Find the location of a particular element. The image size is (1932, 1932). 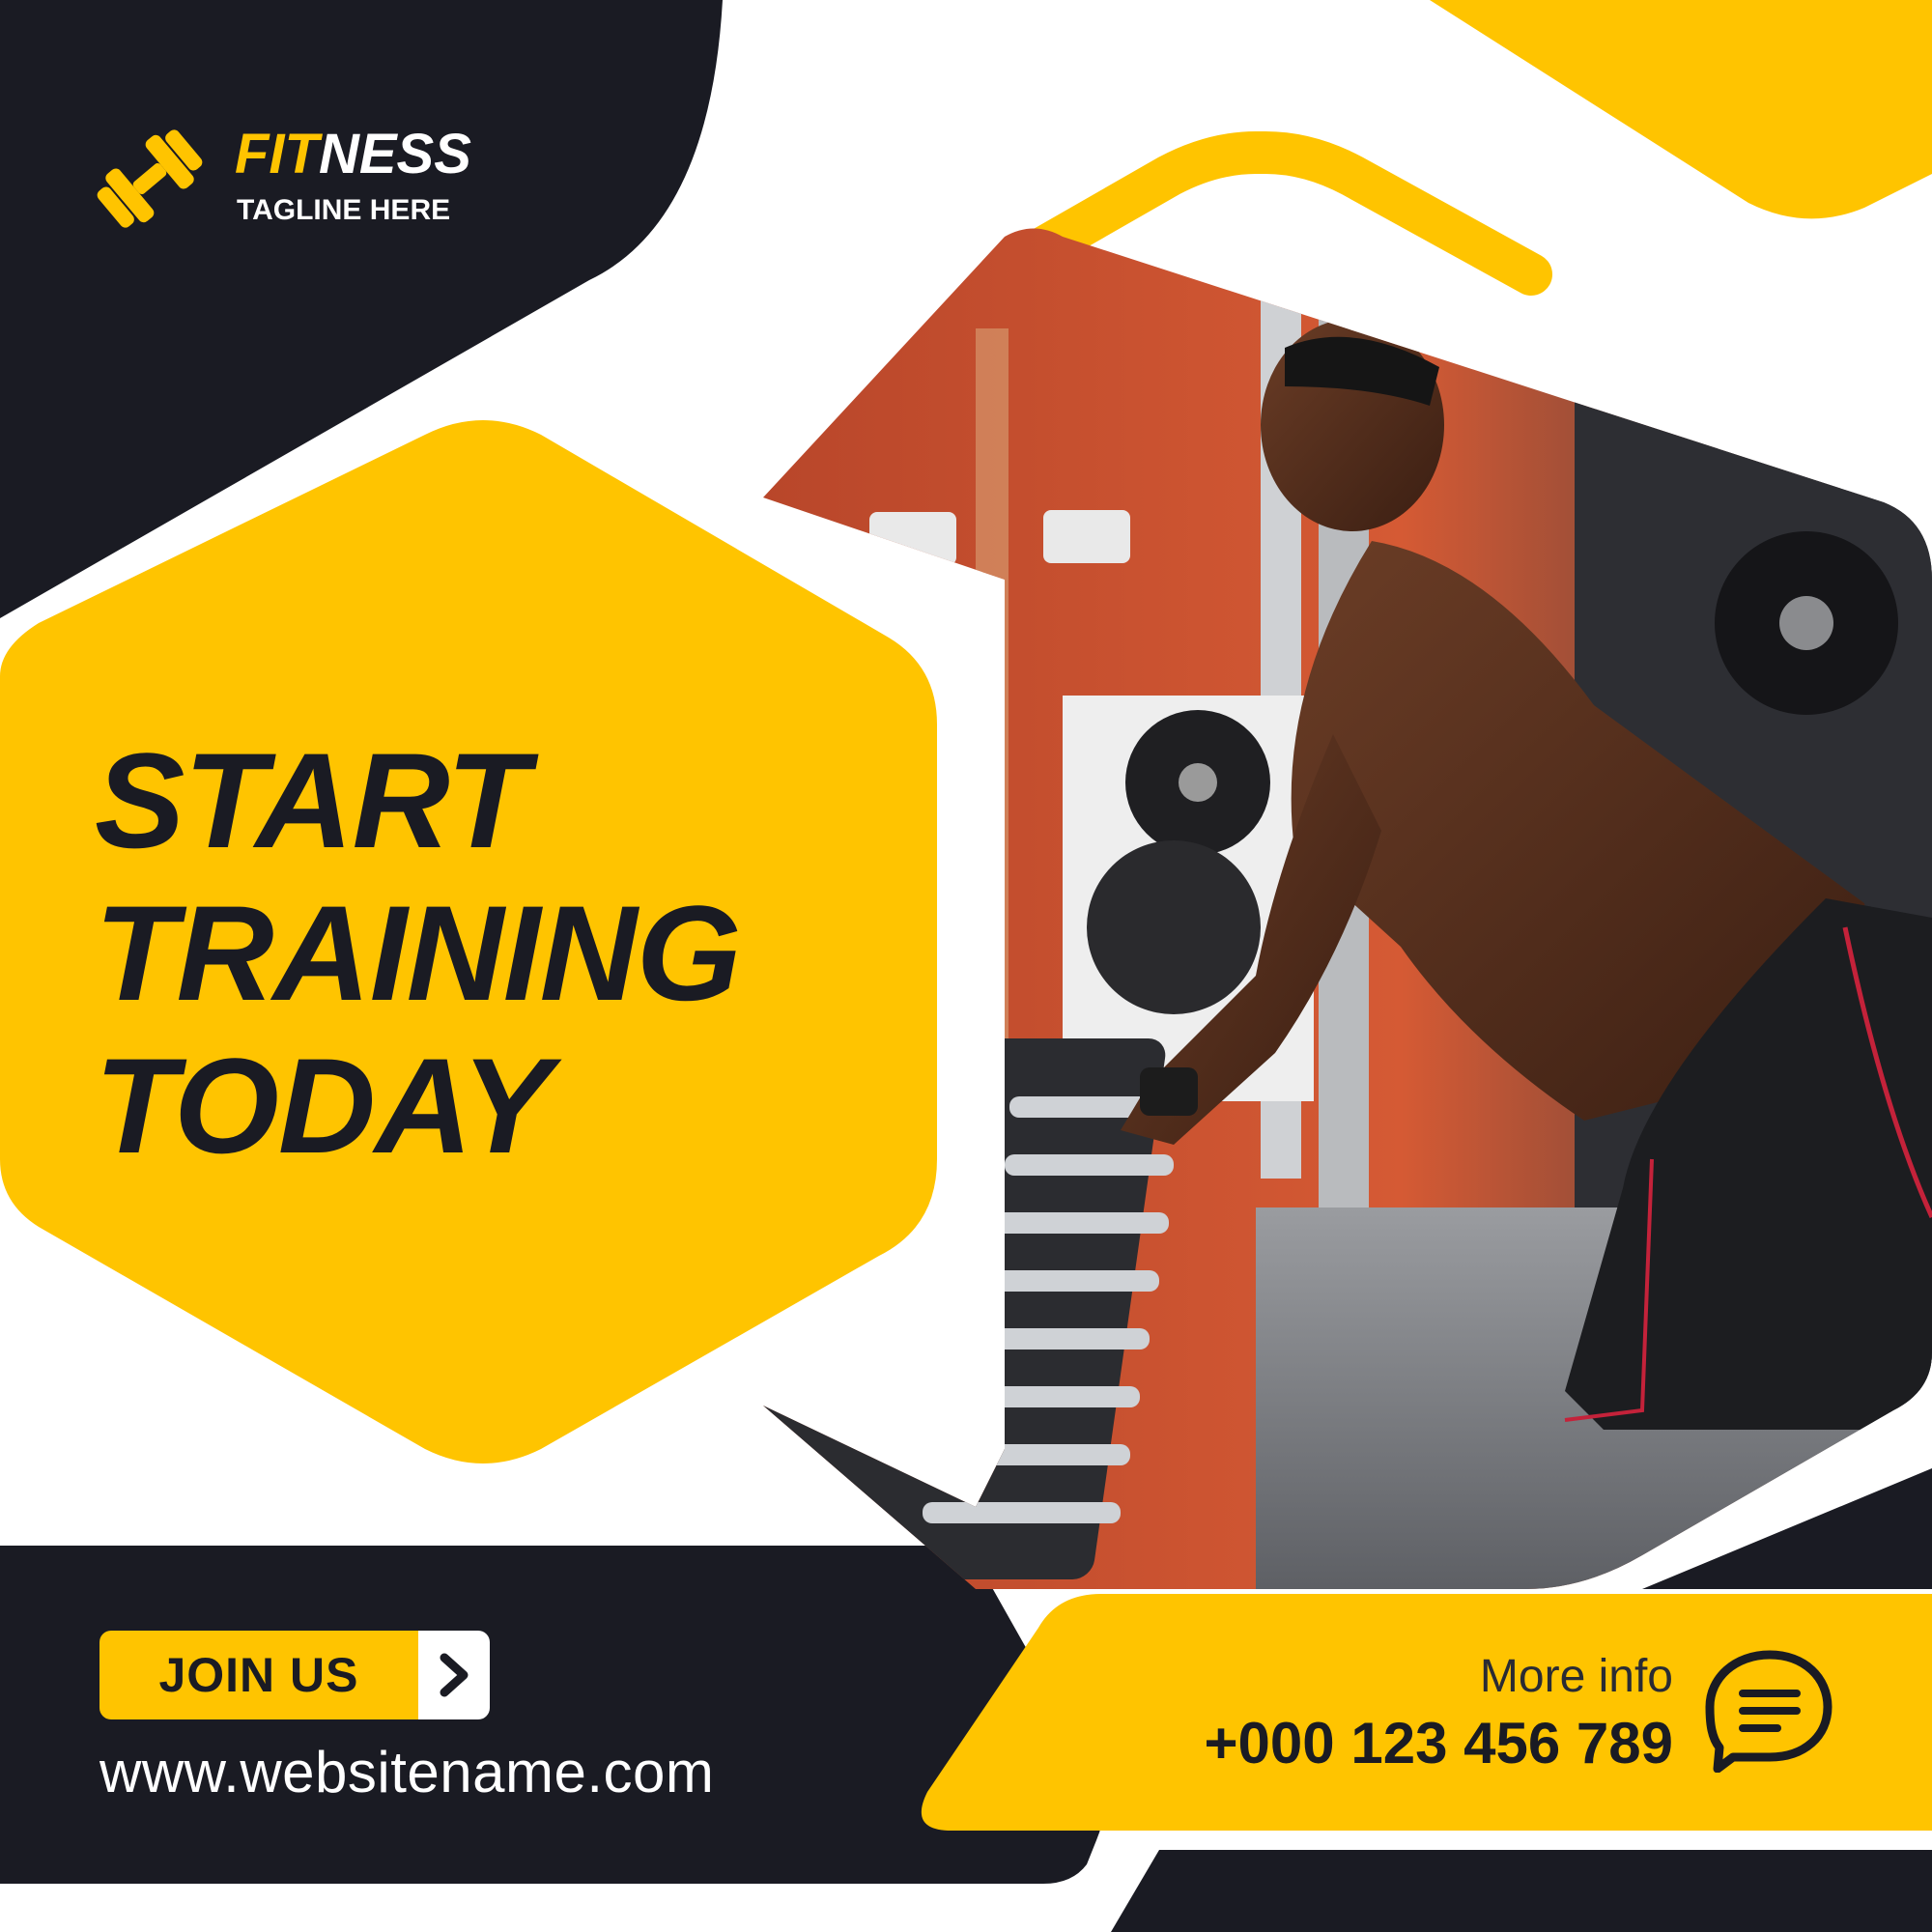

headline: START TRAINING TODAY is located at coordinates (491, 953).